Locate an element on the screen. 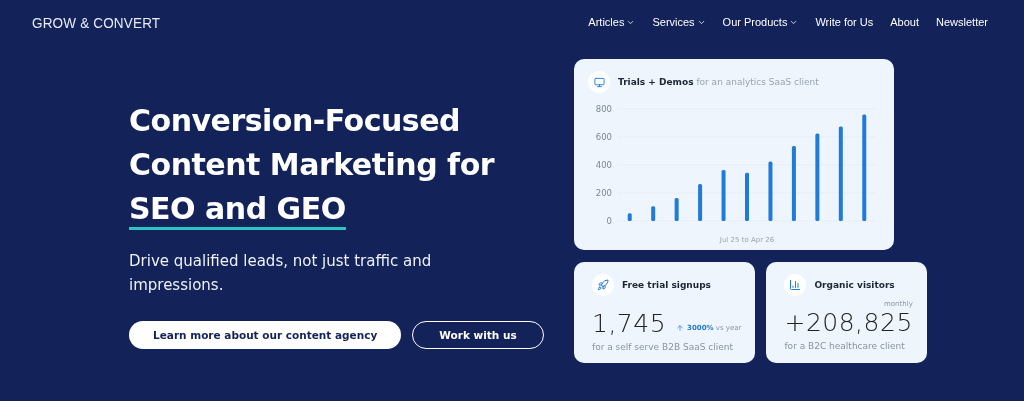 The width and height of the screenshot is (1024, 401). logo: GROW & CONVERT is located at coordinates (96, 22).